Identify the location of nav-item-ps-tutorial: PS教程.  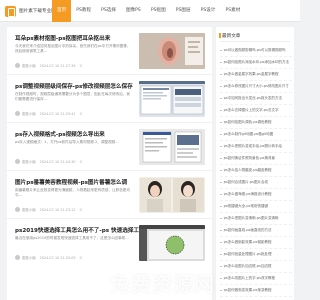
(83, 11).